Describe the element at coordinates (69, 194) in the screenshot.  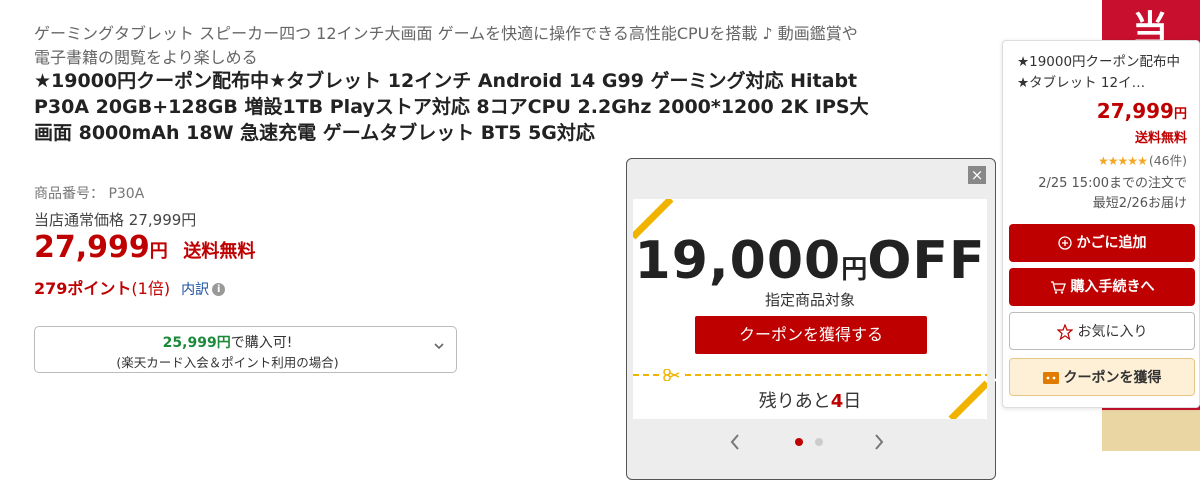
I see `item-number-label: 商品番号：` at that location.